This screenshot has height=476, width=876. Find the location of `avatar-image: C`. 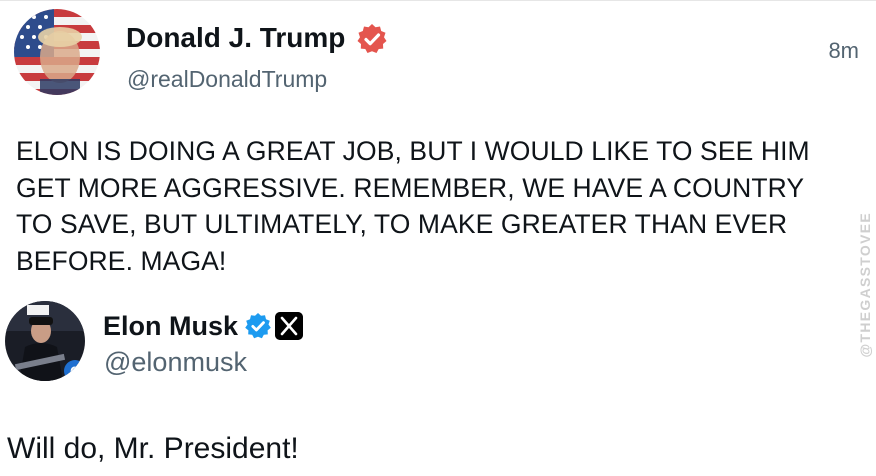

avatar-image: C is located at coordinates (45, 341).